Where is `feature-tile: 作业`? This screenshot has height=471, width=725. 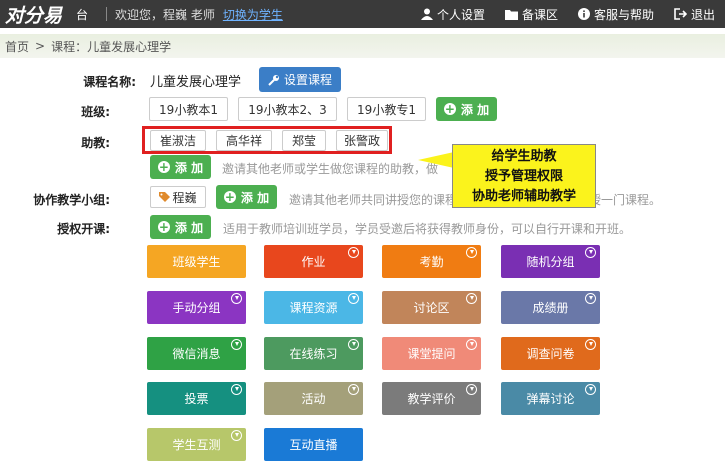
feature-tile: 作业 is located at coordinates (313, 261).